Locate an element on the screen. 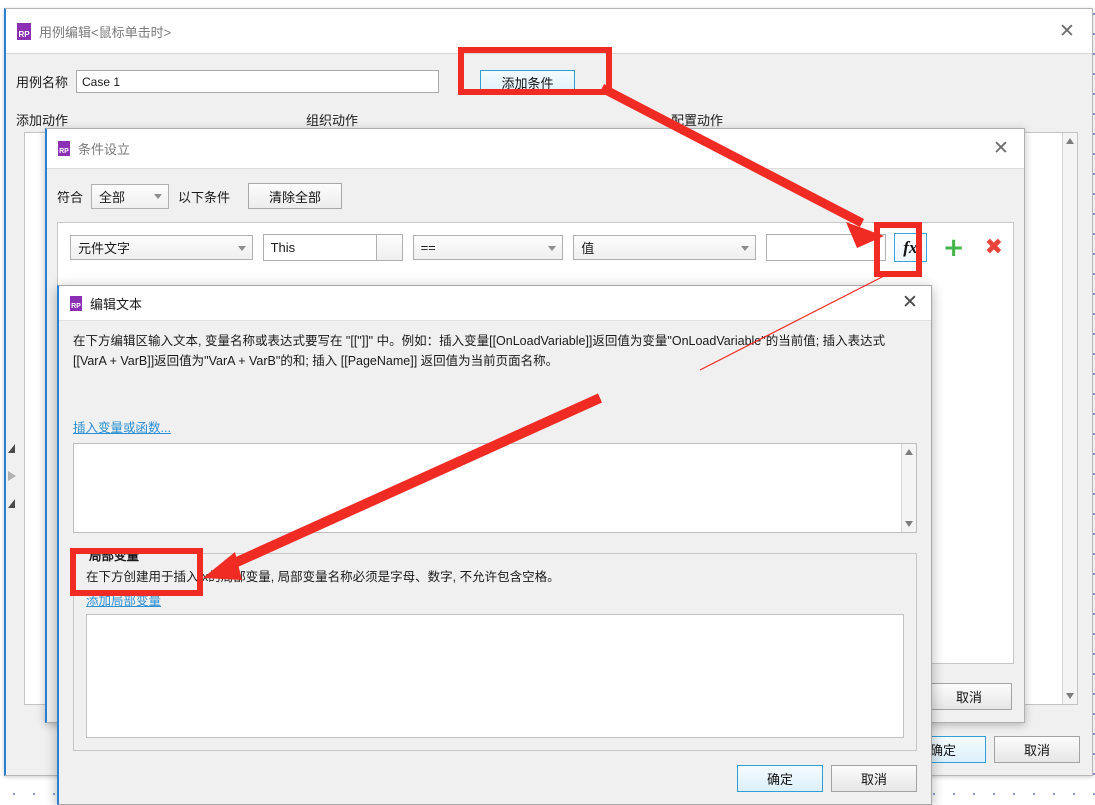 The width and height of the screenshot is (1095, 805). textarea-scrollbar is located at coordinates (908, 488).